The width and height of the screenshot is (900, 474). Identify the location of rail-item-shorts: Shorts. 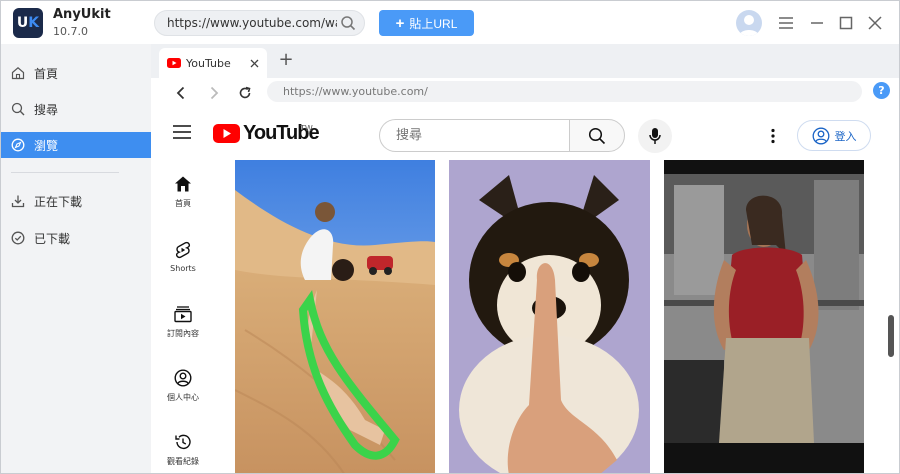
(183, 257).